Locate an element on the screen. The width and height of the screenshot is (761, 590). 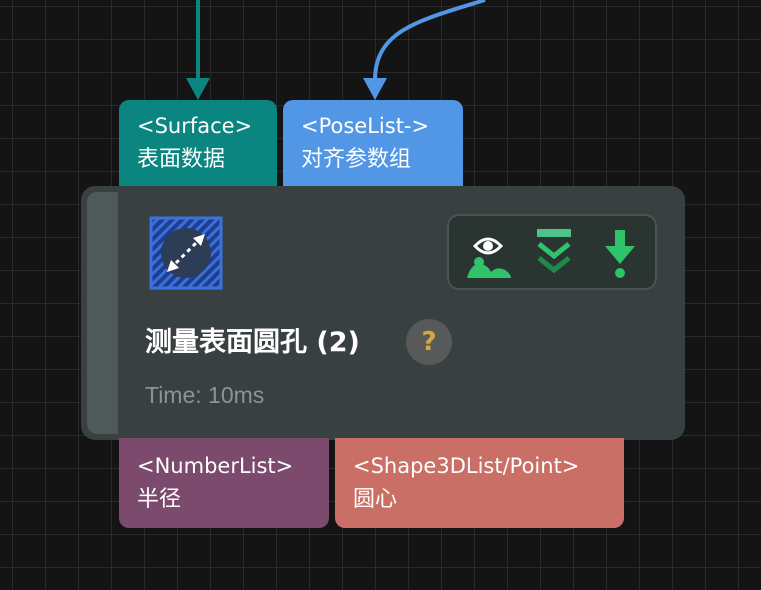
port-name-label: 圆心 is located at coordinates (375, 499).